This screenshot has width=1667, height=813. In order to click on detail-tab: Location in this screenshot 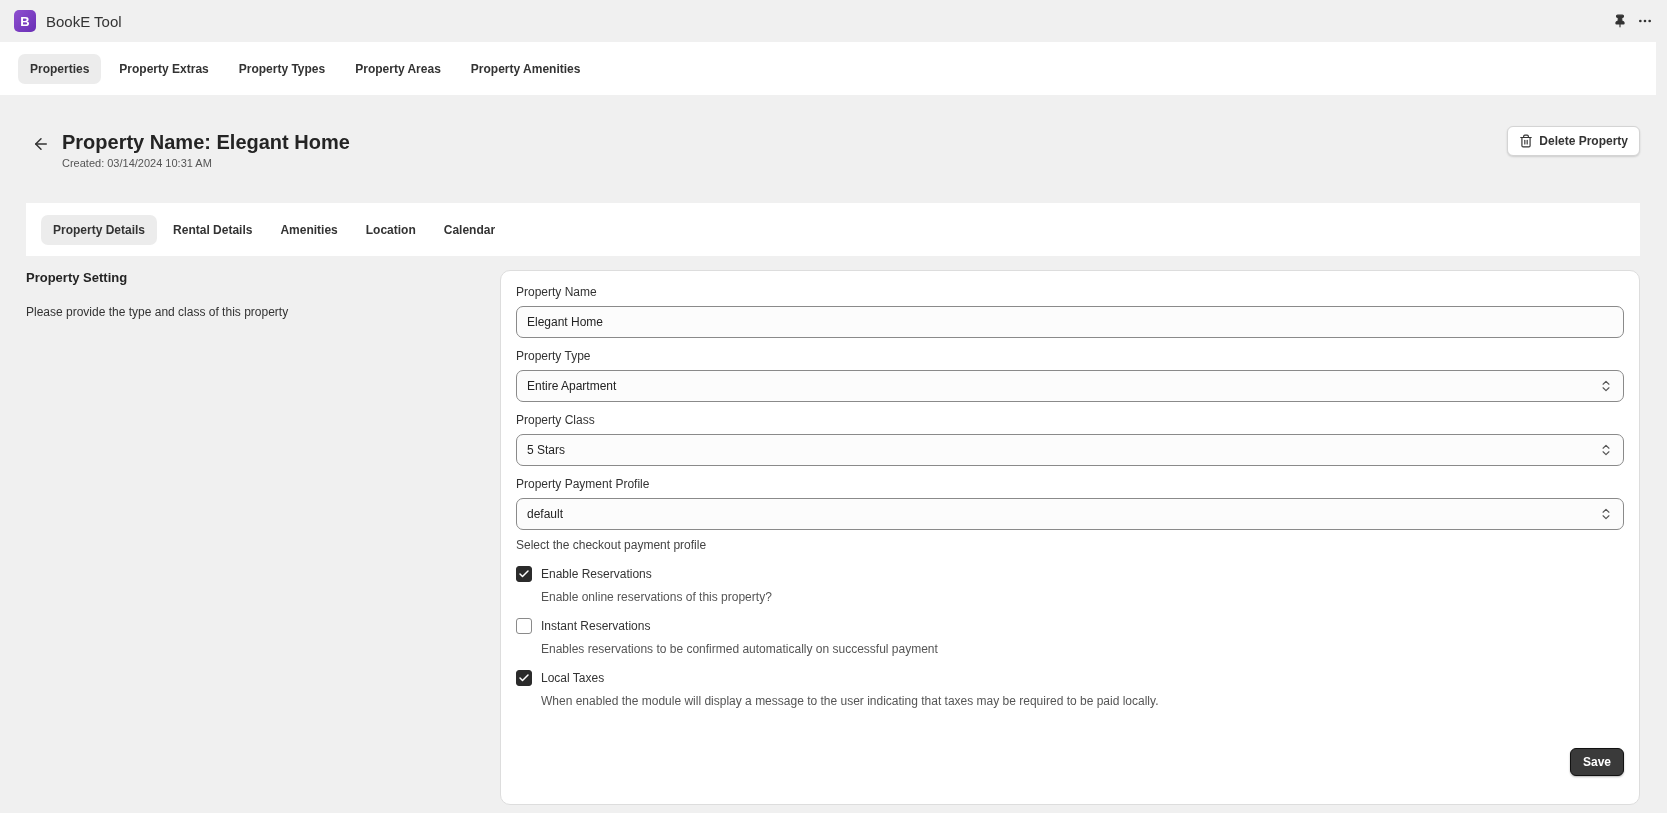, I will do `click(390, 229)`.